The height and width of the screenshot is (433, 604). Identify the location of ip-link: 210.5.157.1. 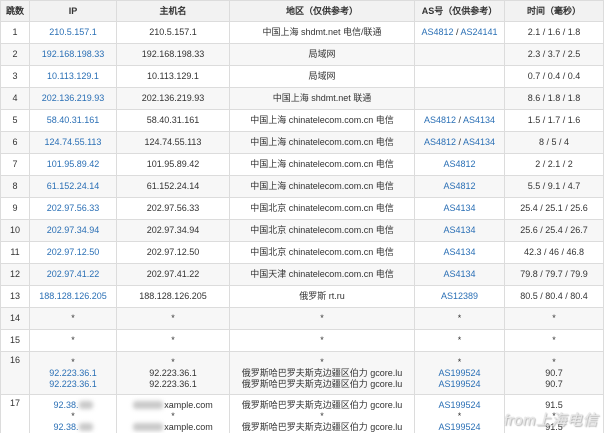
(73, 32).